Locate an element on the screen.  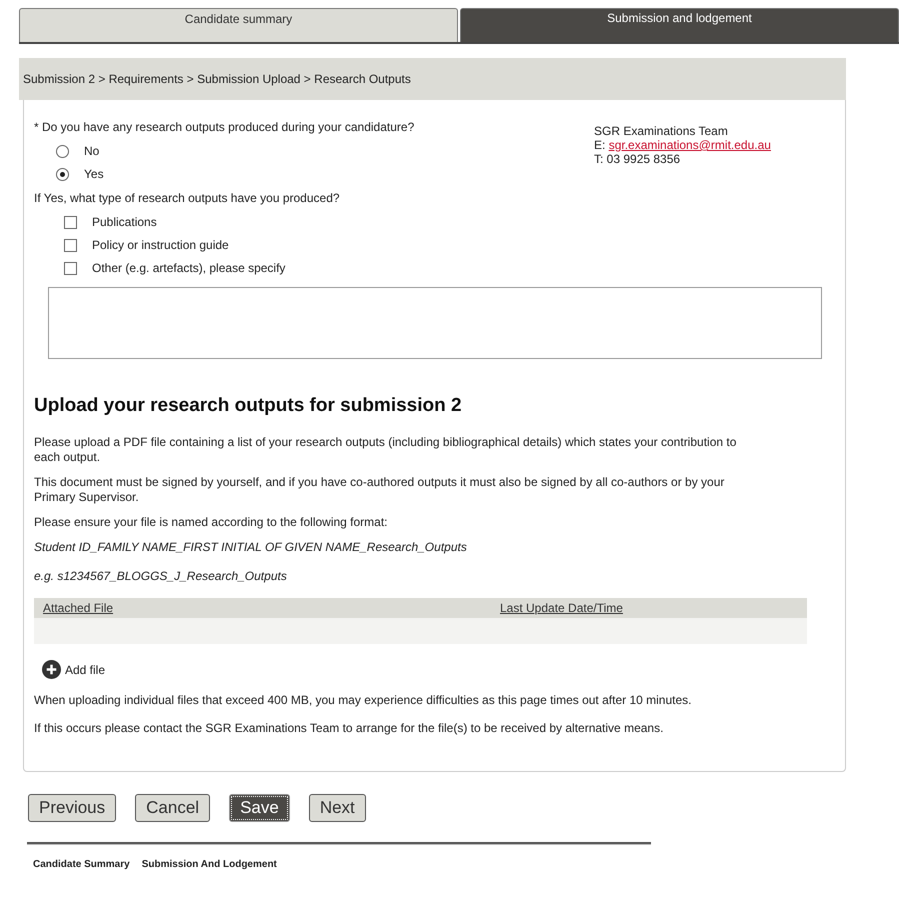
example-text: e.g. s1234567_BLOGGS_J_Research_Outputs is located at coordinates (161, 576).